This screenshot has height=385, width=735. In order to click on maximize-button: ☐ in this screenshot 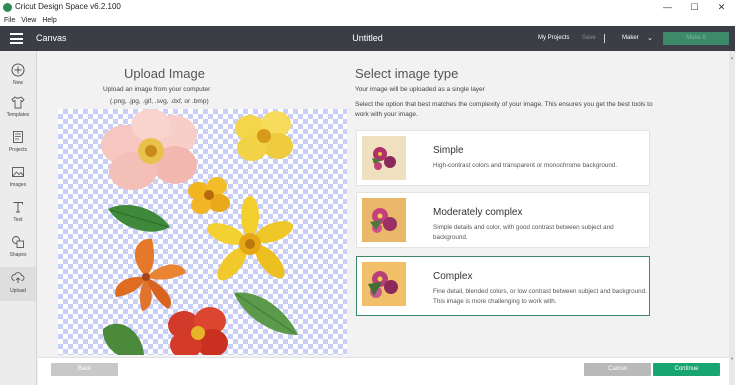, I will do `click(694, 7)`.